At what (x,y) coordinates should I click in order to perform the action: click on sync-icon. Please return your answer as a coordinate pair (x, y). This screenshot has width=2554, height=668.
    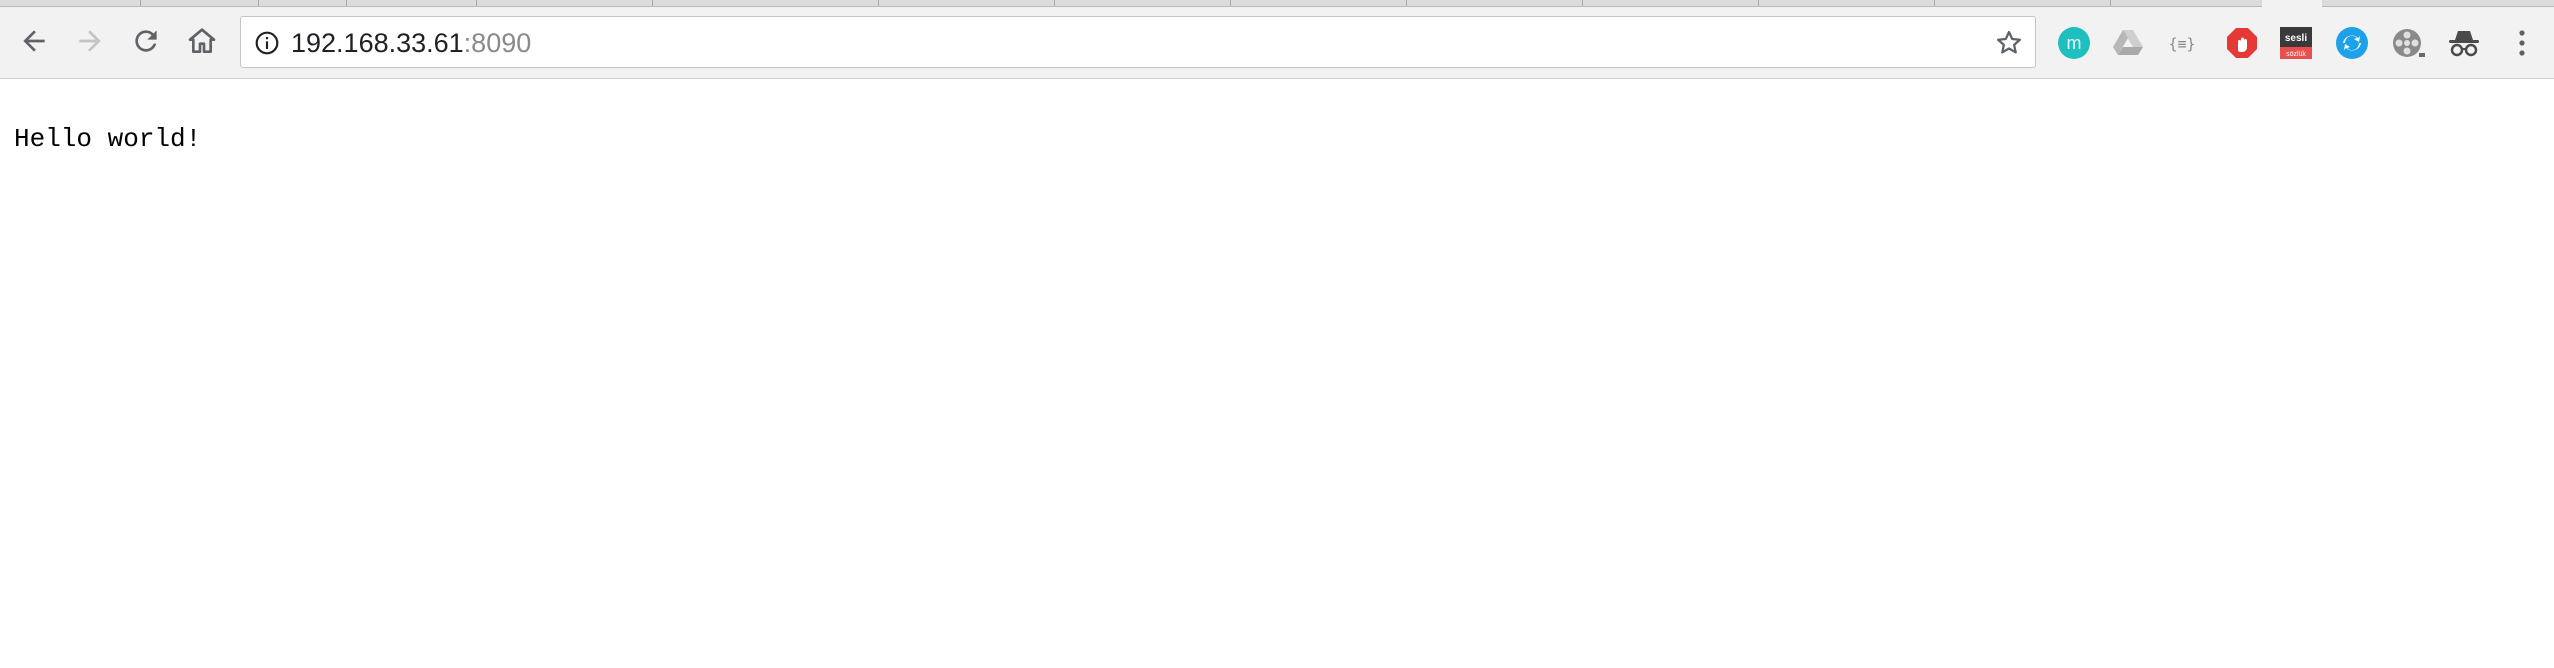
    Looking at the image, I should click on (2352, 43).